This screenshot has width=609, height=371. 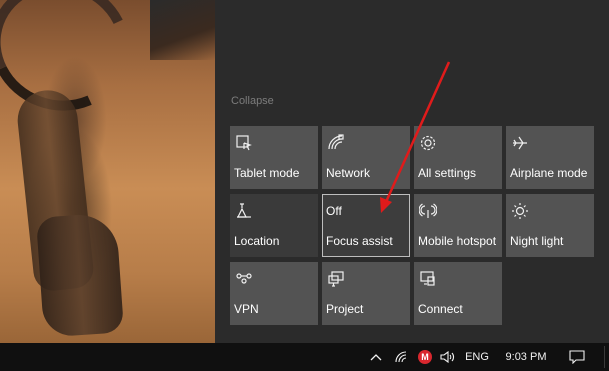 What do you see at coordinates (244, 211) in the screenshot?
I see `location-icon` at bounding box center [244, 211].